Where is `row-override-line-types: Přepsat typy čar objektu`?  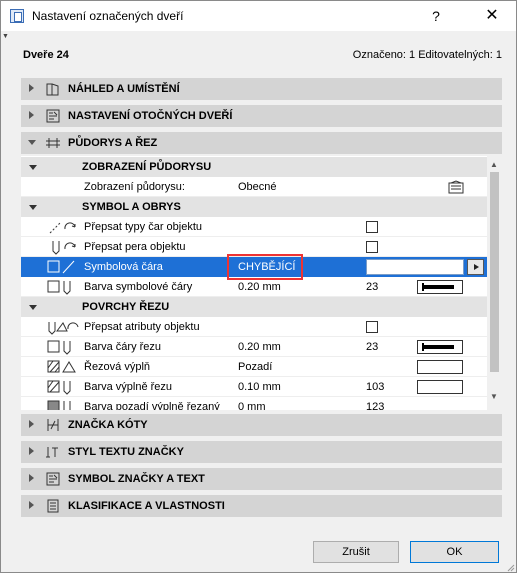 row-override-line-types: Přepsat typy čar objektu is located at coordinates (254, 227).